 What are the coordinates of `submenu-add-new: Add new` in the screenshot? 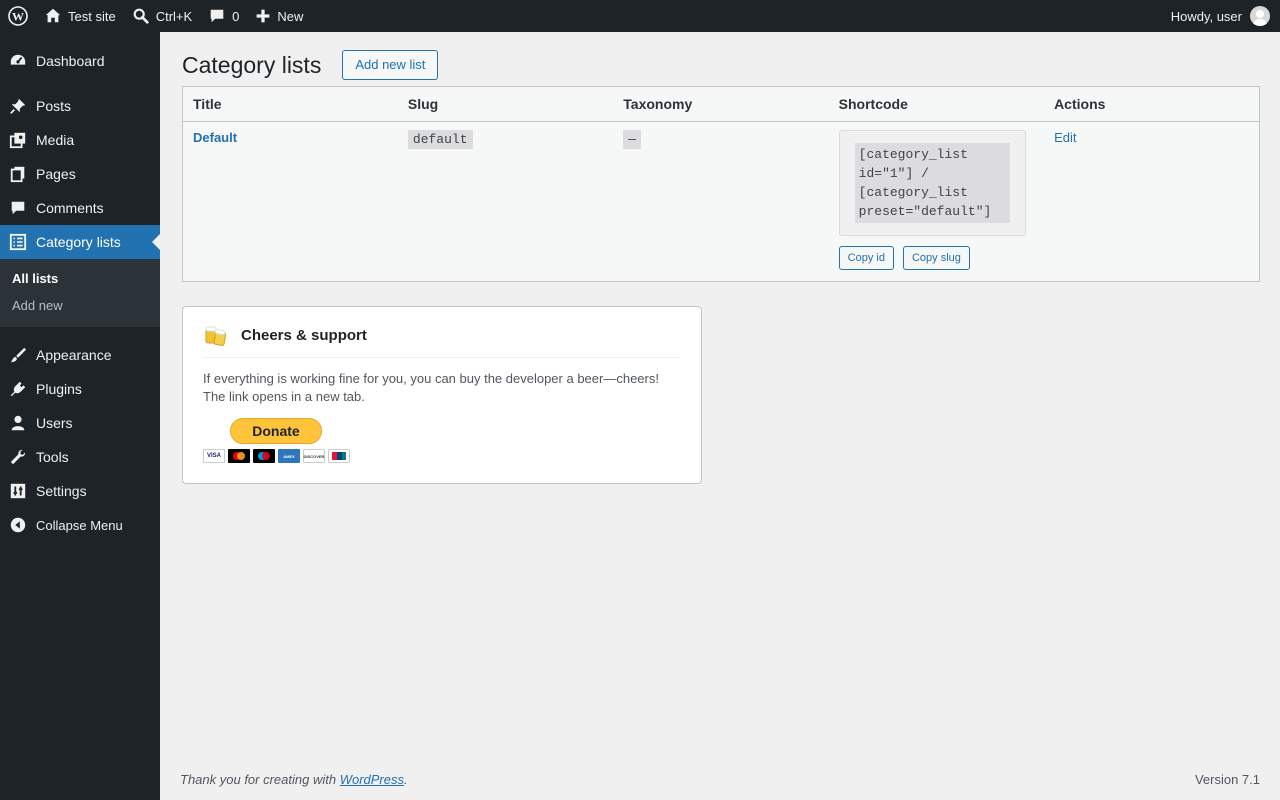 It's located at (80, 305).